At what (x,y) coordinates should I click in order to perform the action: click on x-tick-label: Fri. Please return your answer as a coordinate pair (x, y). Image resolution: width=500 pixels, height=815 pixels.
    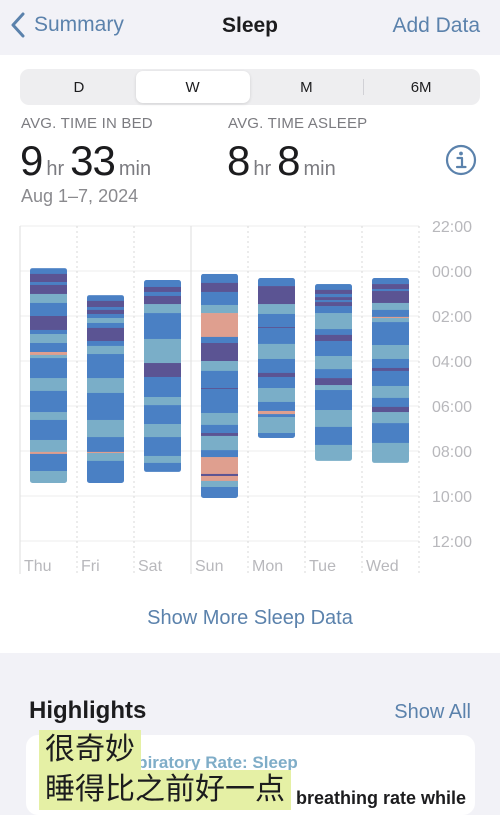
    Looking at the image, I should click on (90, 566).